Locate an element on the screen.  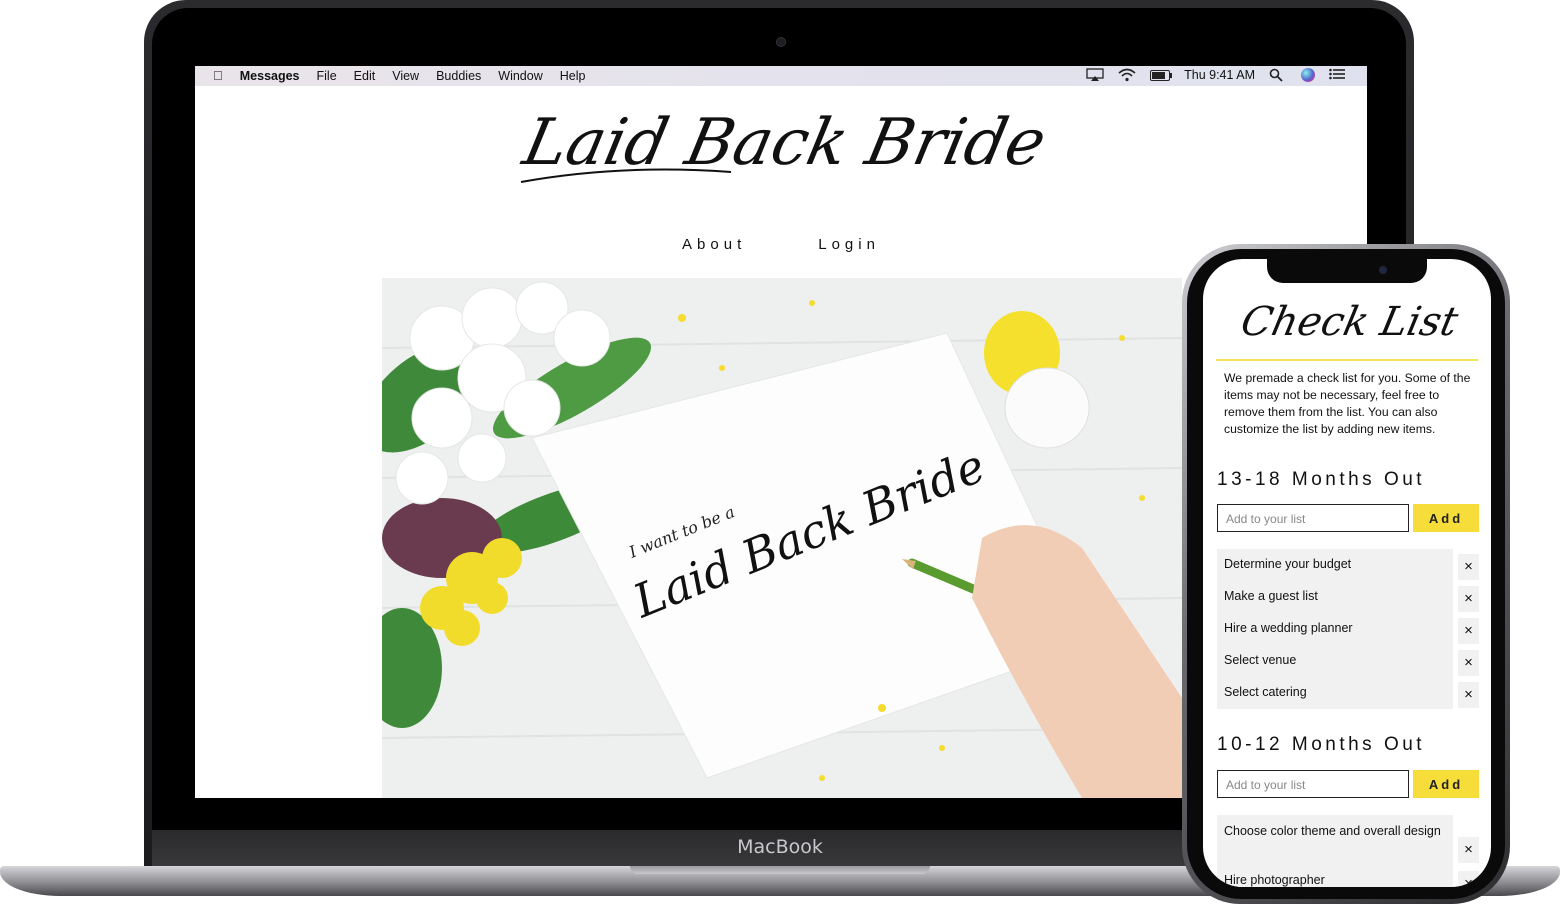
nav-about: About is located at coordinates (714, 244).